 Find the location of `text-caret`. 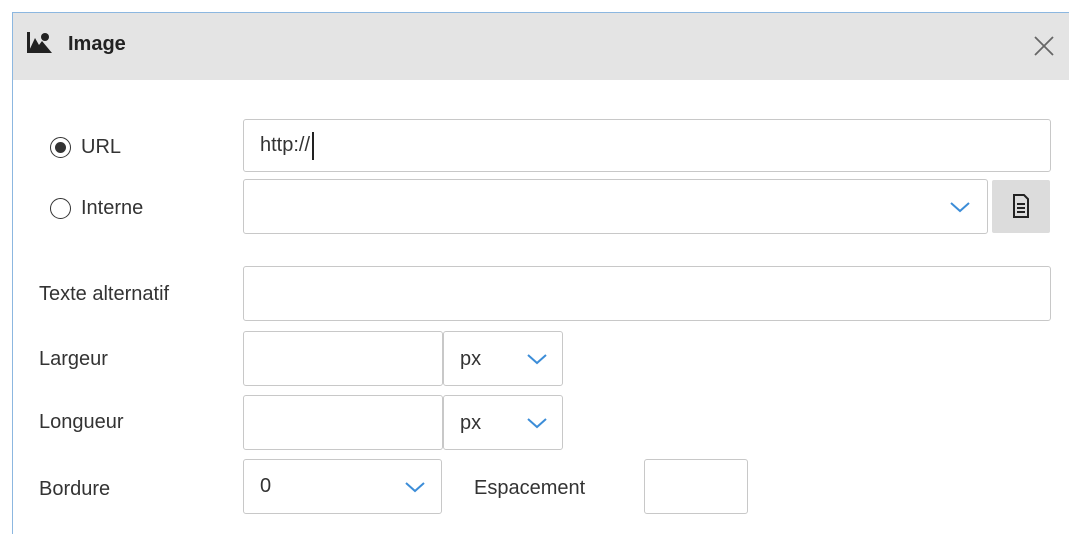

text-caret is located at coordinates (313, 146).